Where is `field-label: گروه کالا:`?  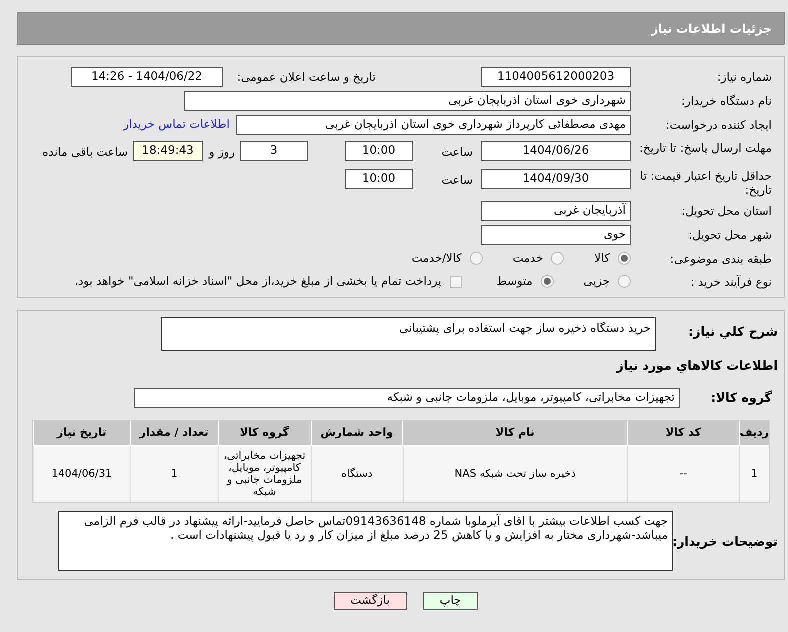 field-label: گروه کالا: is located at coordinates (741, 397).